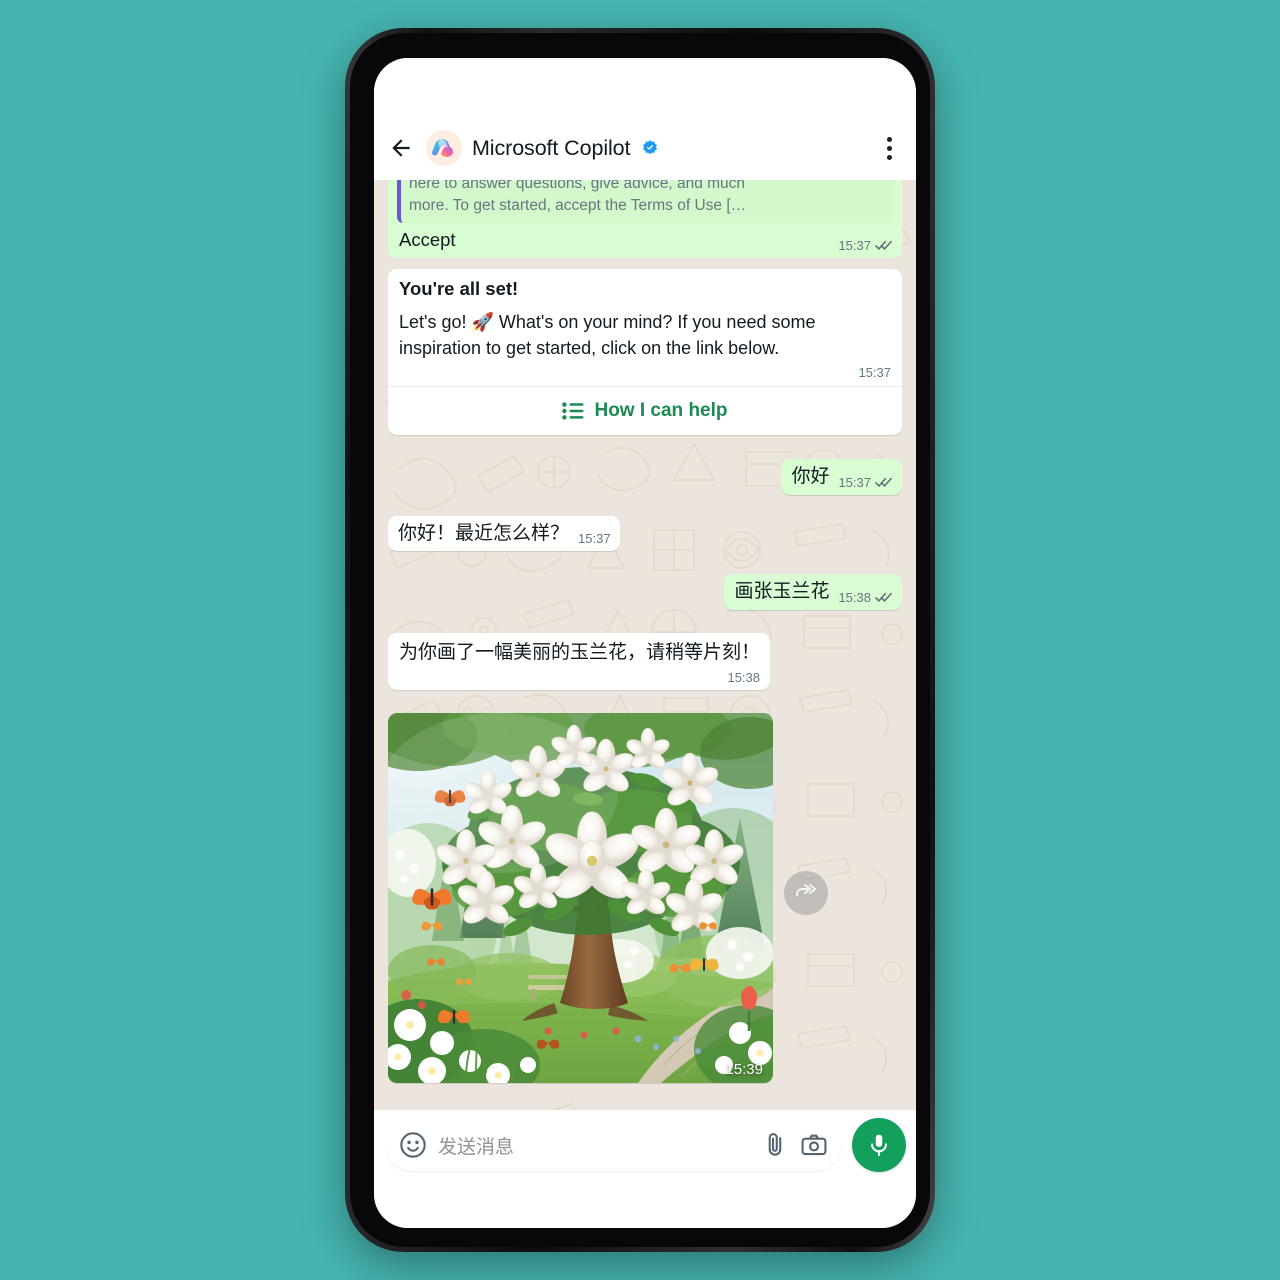 This screenshot has height=1280, width=1280. I want to click on bubble-incoming: 为你画了一幅美丽的玉兰花，请稍等片刻！ 15:38, so click(579, 661).